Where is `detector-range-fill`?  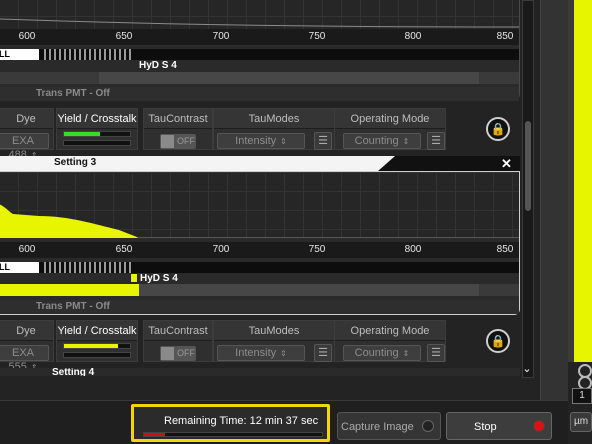
detector-range-fill is located at coordinates (69, 290).